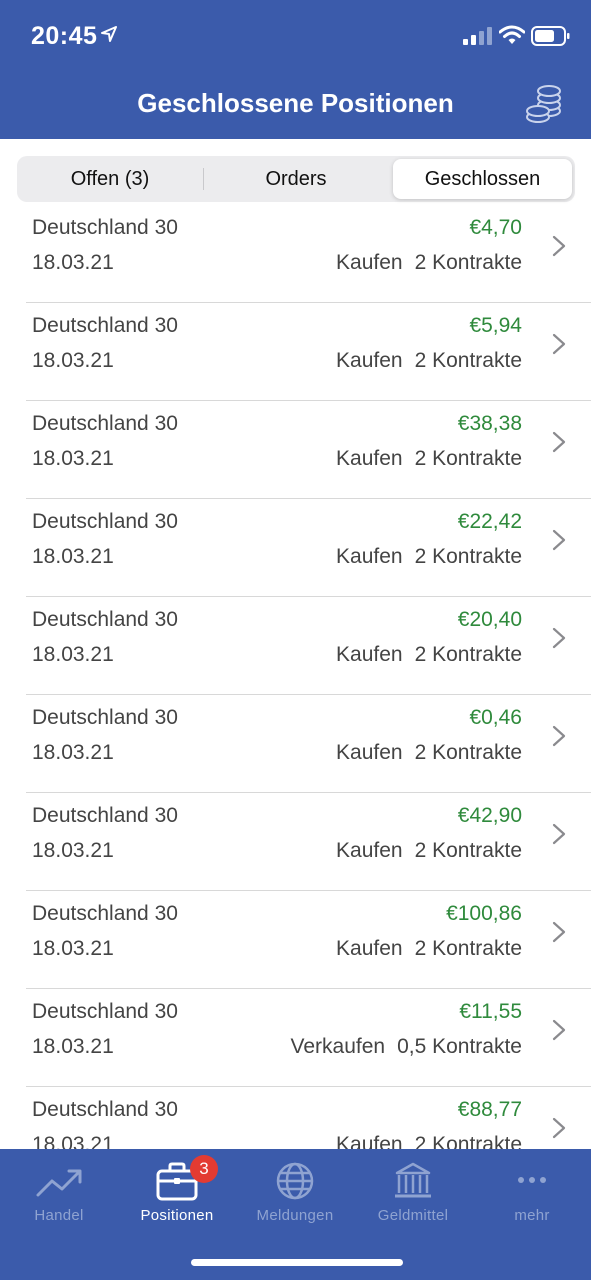 This screenshot has width=591, height=1280. I want to click on position-quantity: 0,5 Kontrakte, so click(459, 1046).